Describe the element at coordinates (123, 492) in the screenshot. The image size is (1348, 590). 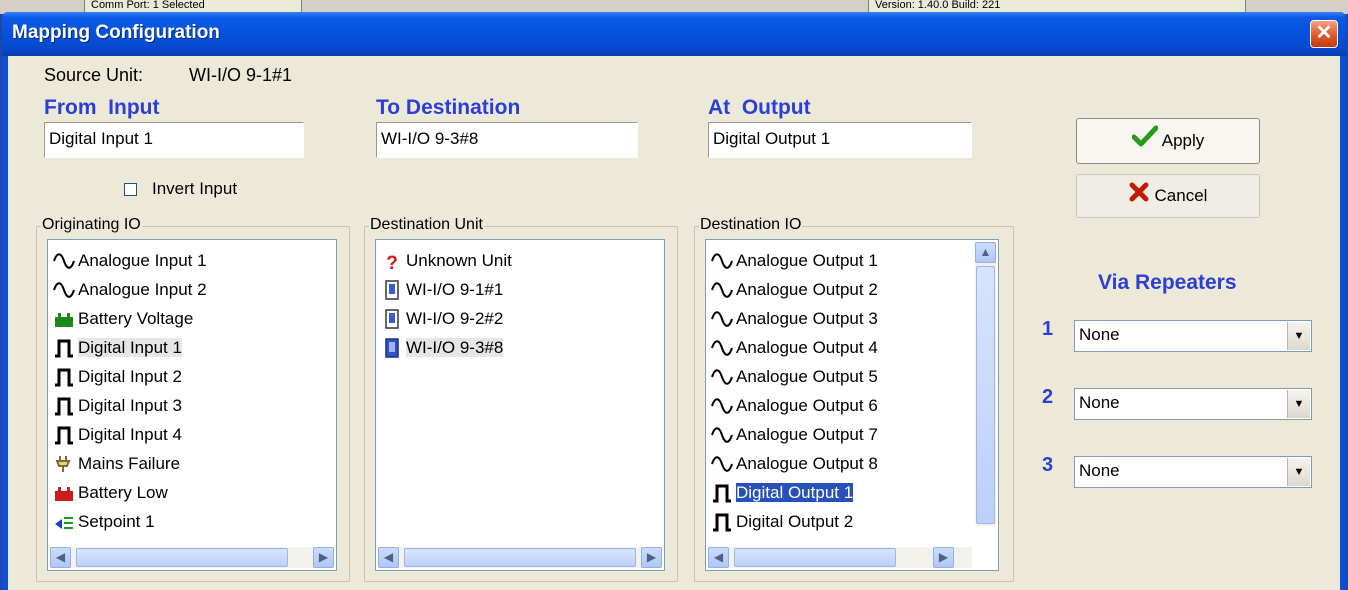
I see `list-item-label: Battery Low` at that location.